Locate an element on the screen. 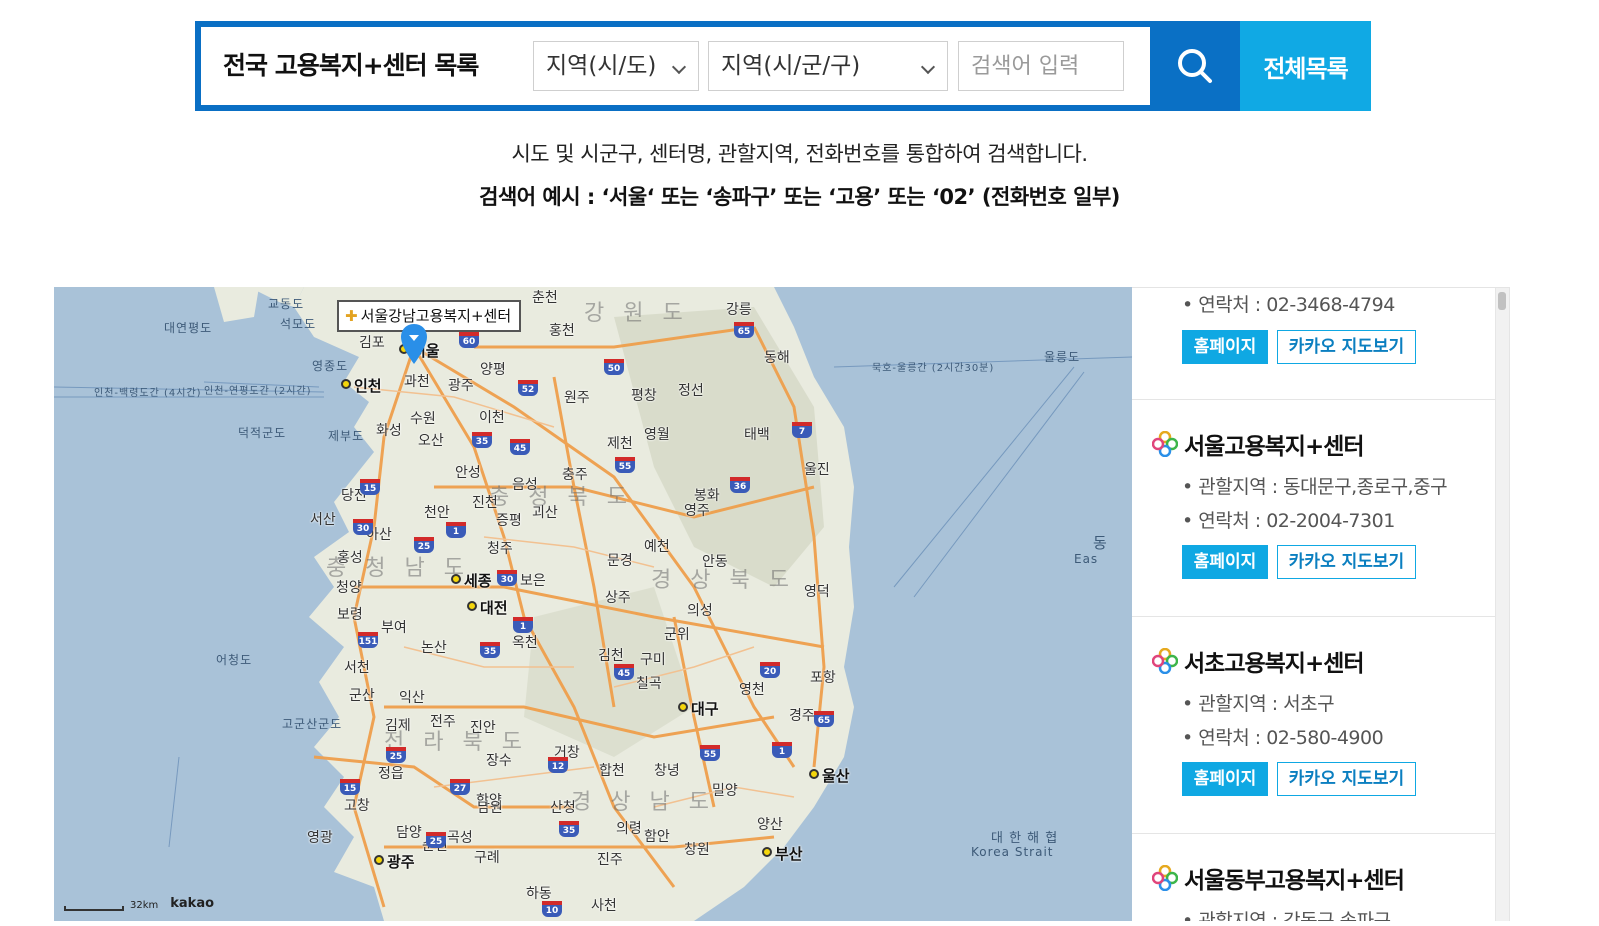 The width and height of the screenshot is (1599, 926). place-label: 강릉 is located at coordinates (739, 310).